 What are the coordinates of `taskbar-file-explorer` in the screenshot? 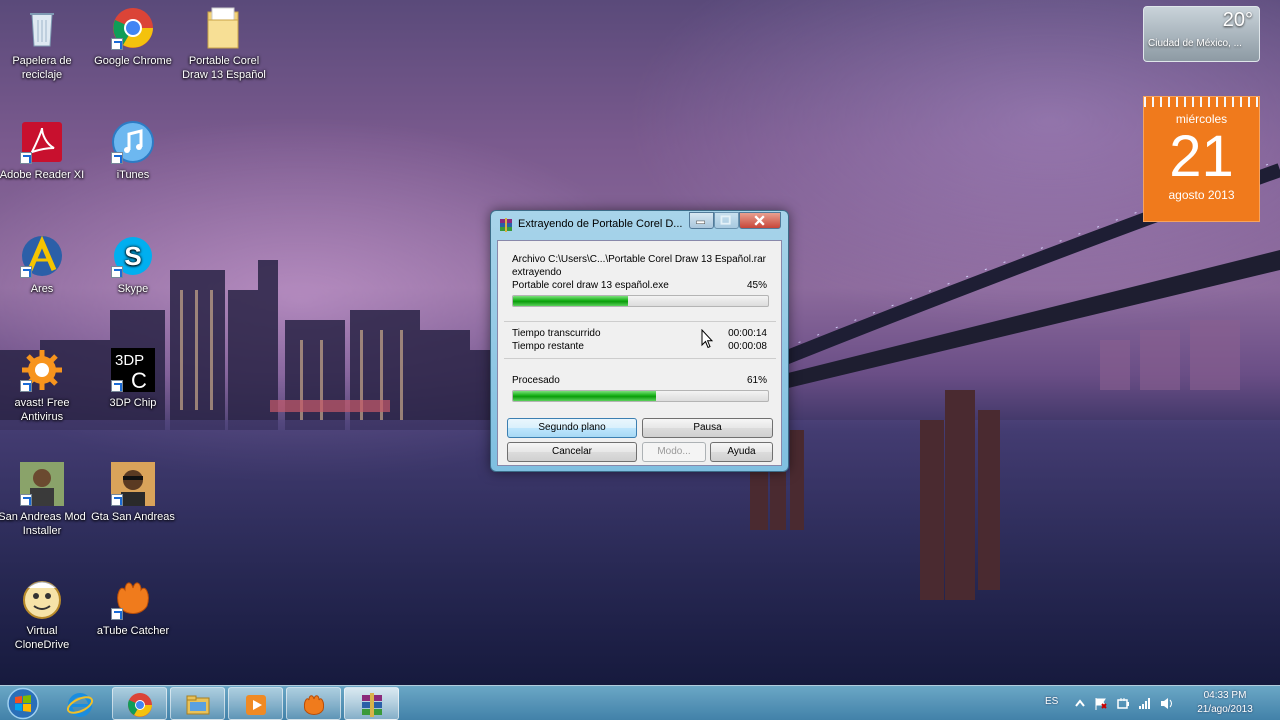 It's located at (197, 703).